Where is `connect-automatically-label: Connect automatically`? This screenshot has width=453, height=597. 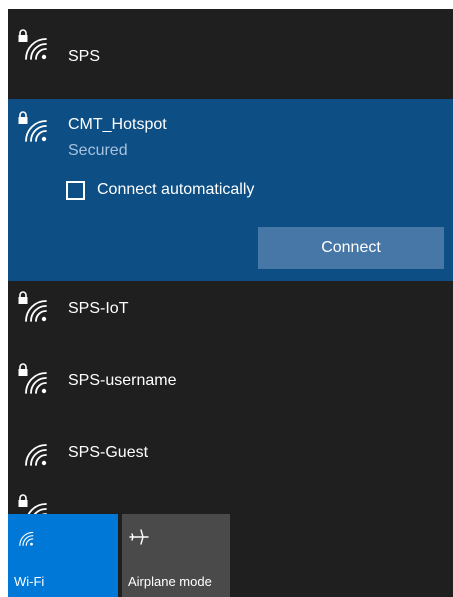
connect-automatically-label: Connect automatically is located at coordinates (176, 189).